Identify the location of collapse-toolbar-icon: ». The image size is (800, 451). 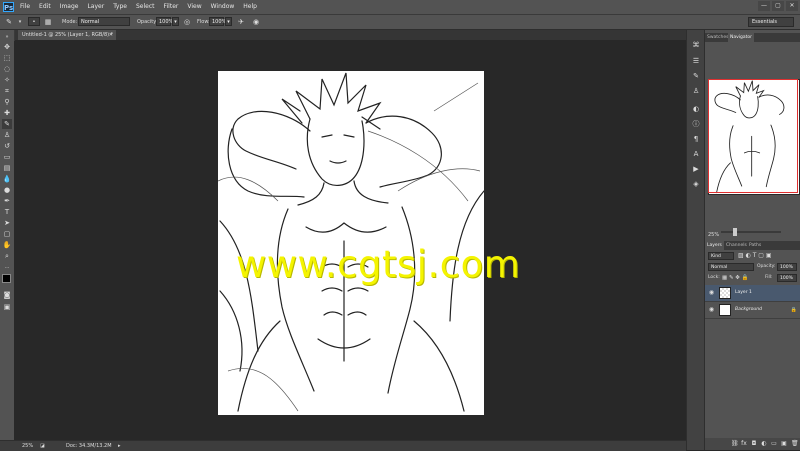
(7, 37).